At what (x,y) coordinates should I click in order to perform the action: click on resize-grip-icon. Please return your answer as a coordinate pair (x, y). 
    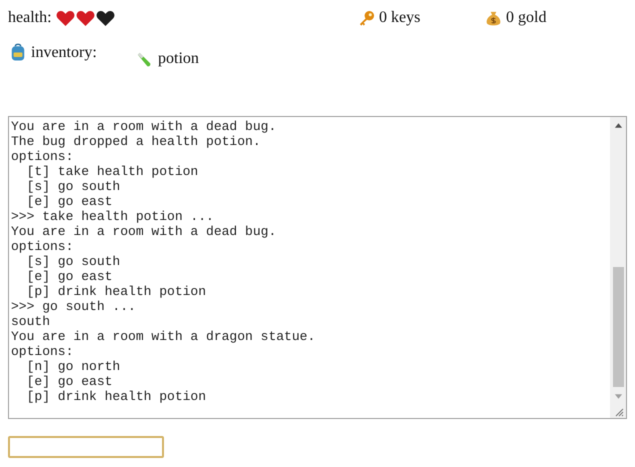
    Looking at the image, I should click on (619, 412).